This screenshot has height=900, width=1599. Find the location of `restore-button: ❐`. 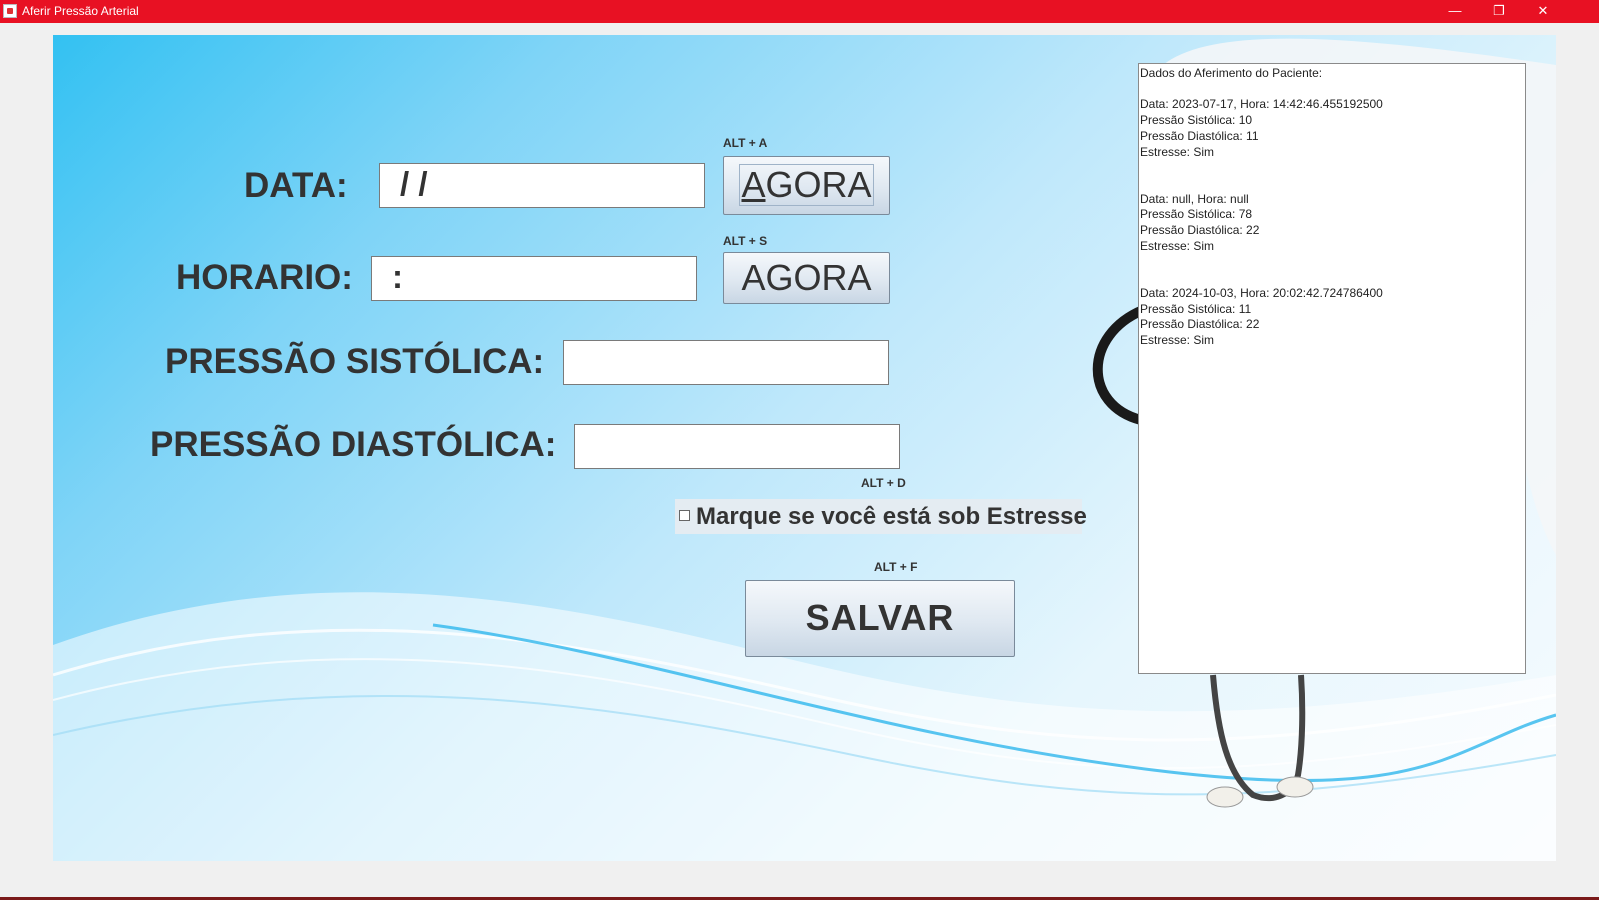

restore-button: ❐ is located at coordinates (1499, 11).